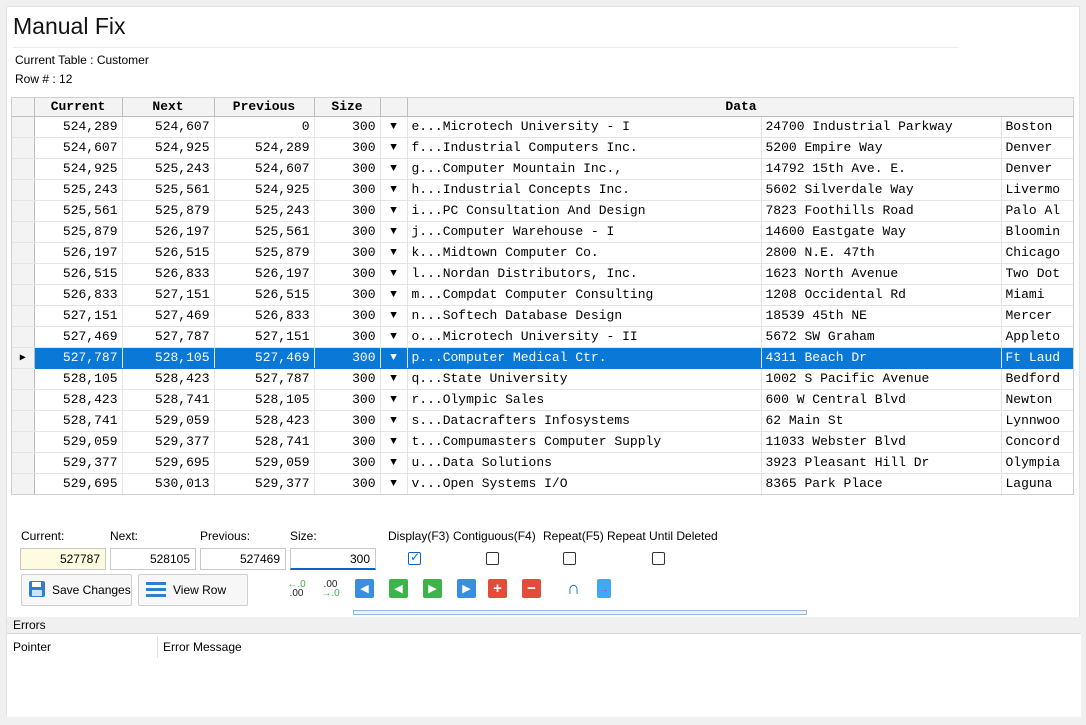 The height and width of the screenshot is (725, 1086). I want to click on cell-current: 526,515, so click(78, 274).